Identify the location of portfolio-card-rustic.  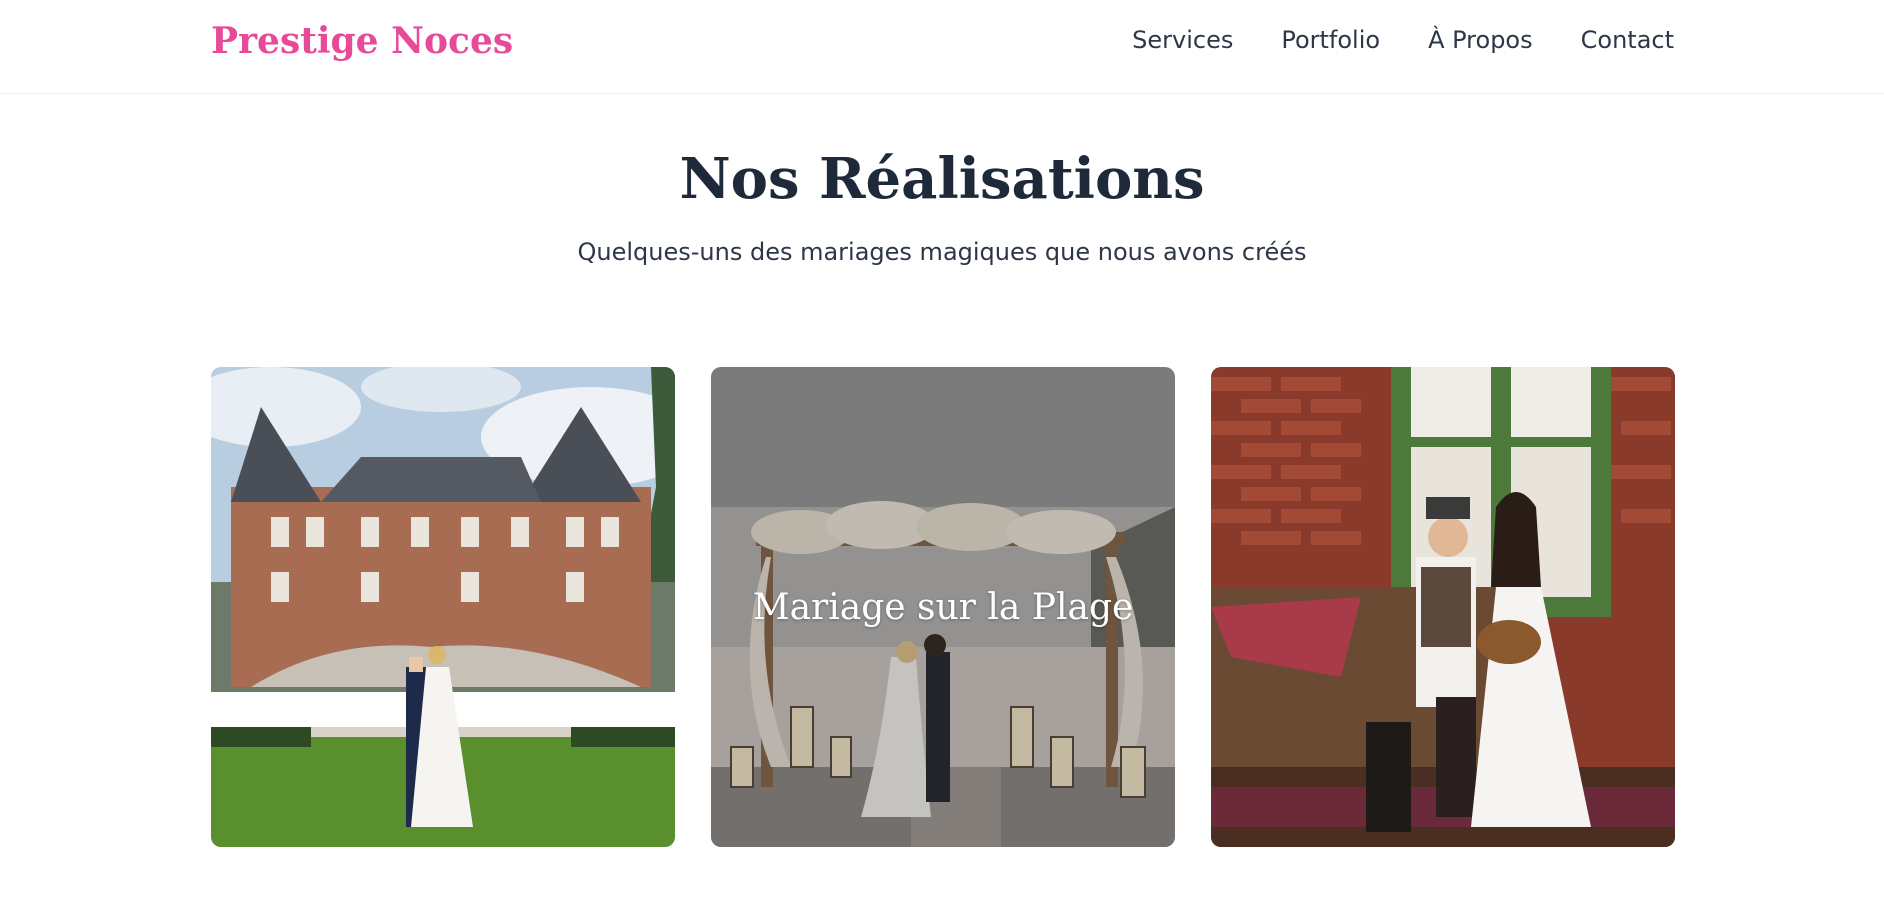
(1443, 607).